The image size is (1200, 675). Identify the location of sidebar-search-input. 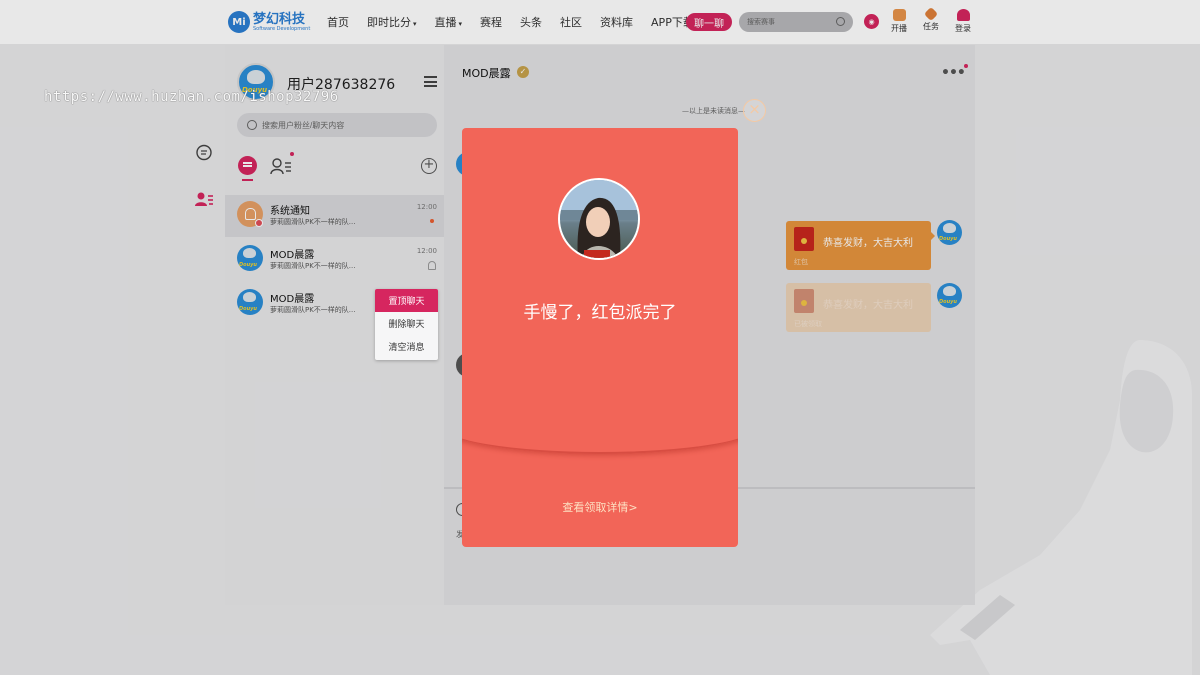
(344, 125).